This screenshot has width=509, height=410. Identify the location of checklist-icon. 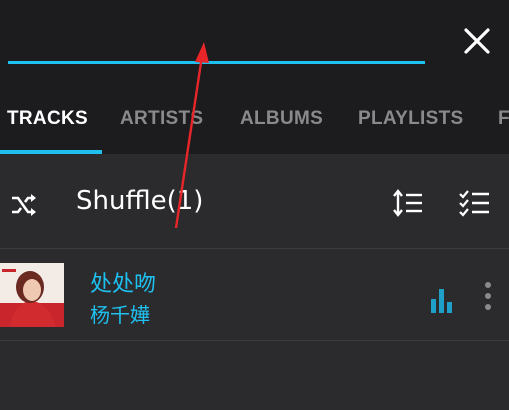
(474, 203).